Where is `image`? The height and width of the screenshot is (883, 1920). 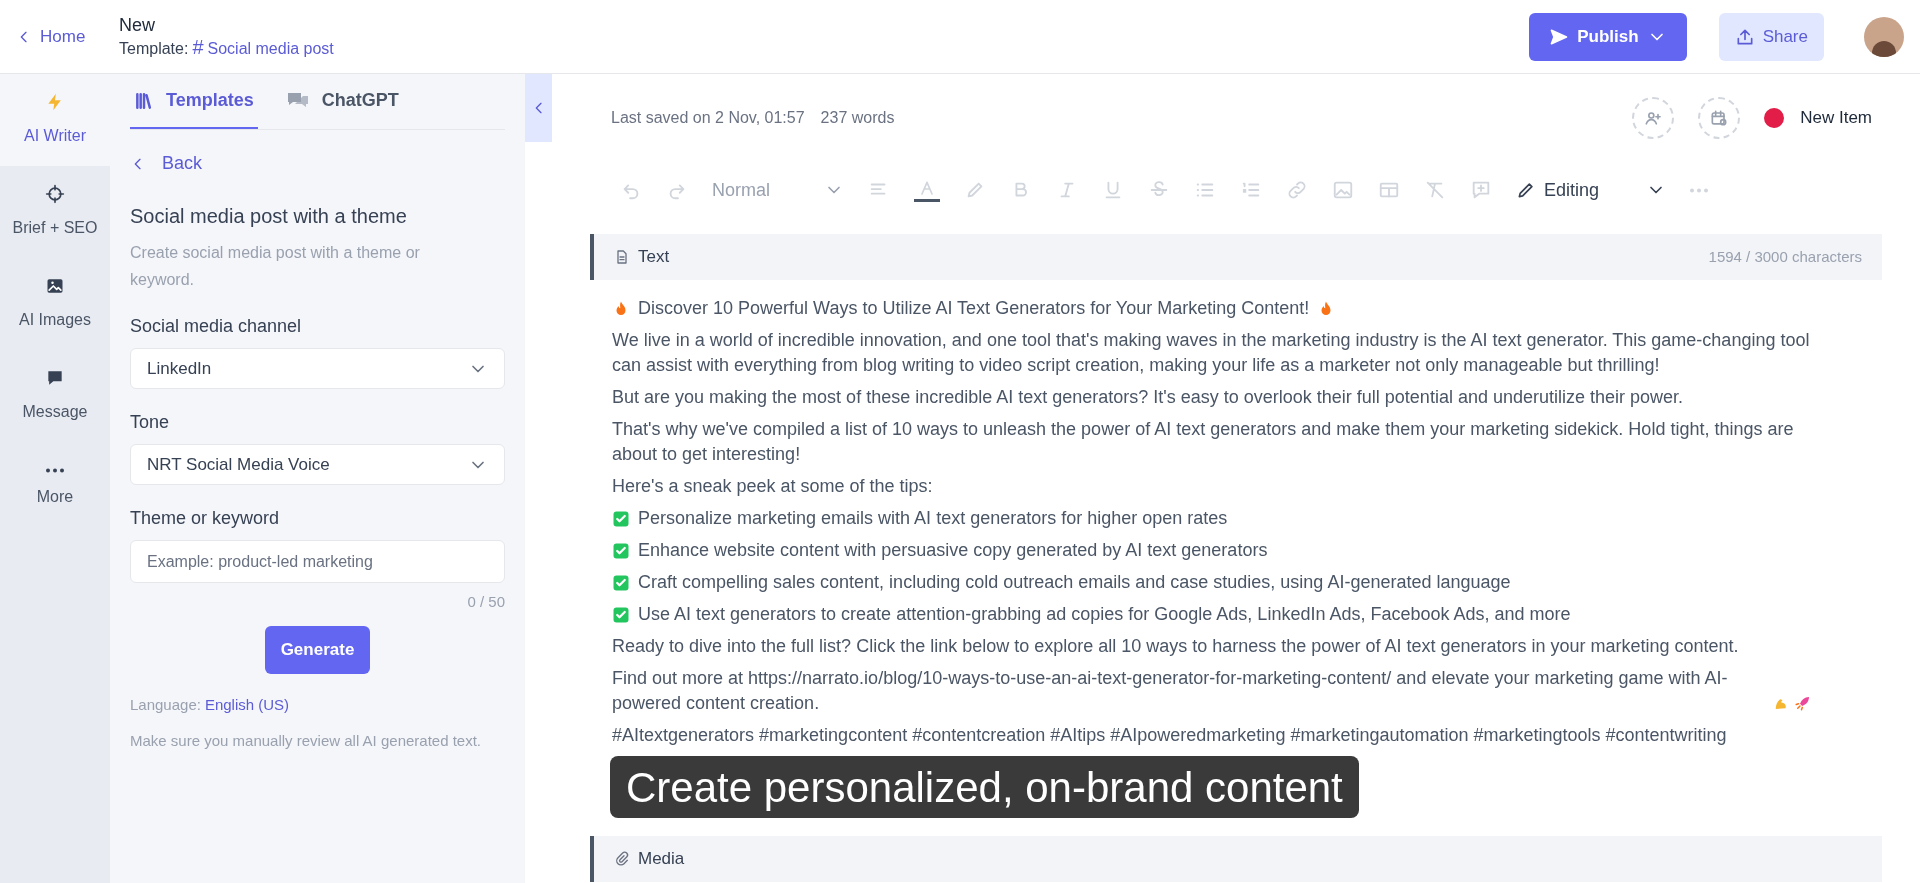
image is located at coordinates (1343, 190).